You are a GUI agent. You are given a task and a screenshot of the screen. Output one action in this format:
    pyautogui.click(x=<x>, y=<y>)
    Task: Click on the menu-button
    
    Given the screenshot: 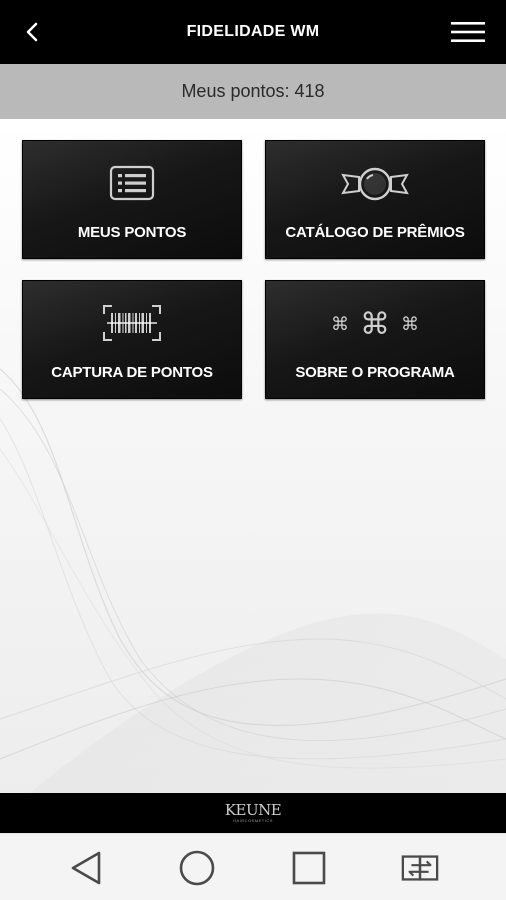 What is the action you would take?
    pyautogui.click(x=468, y=32)
    